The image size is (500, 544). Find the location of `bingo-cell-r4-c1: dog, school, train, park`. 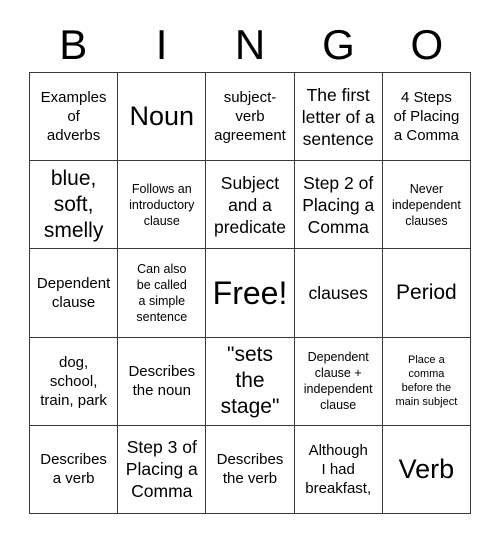

bingo-cell-r4-c1: dog, school, train, park is located at coordinates (74, 381).